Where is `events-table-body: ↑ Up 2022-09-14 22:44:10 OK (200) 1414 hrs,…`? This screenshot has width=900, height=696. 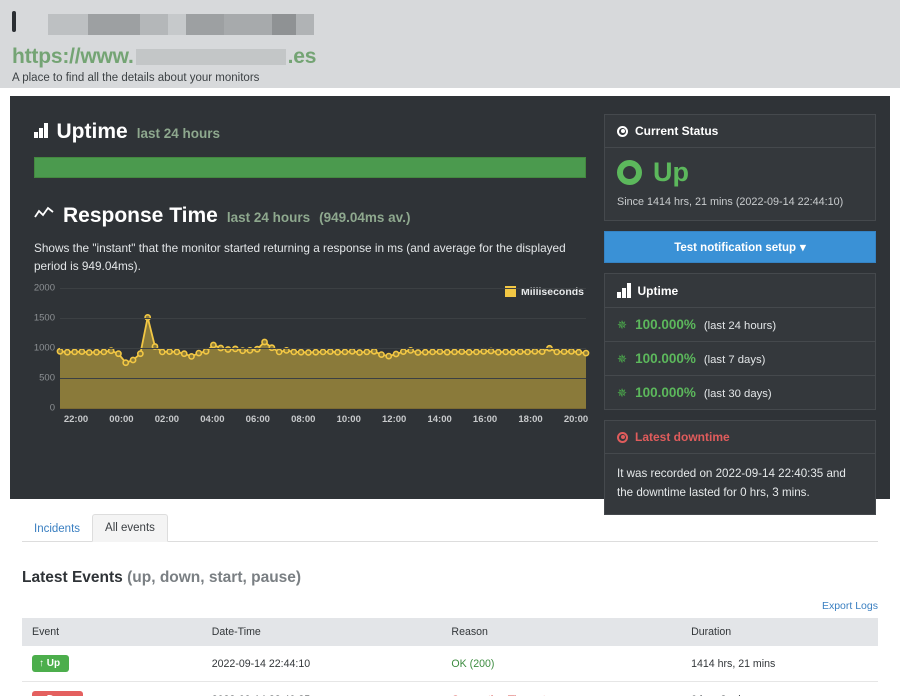
events-table-body: ↑ Up 2022-09-14 22:44:10 OK (200) 1414 hrs,… is located at coordinates (450, 671).